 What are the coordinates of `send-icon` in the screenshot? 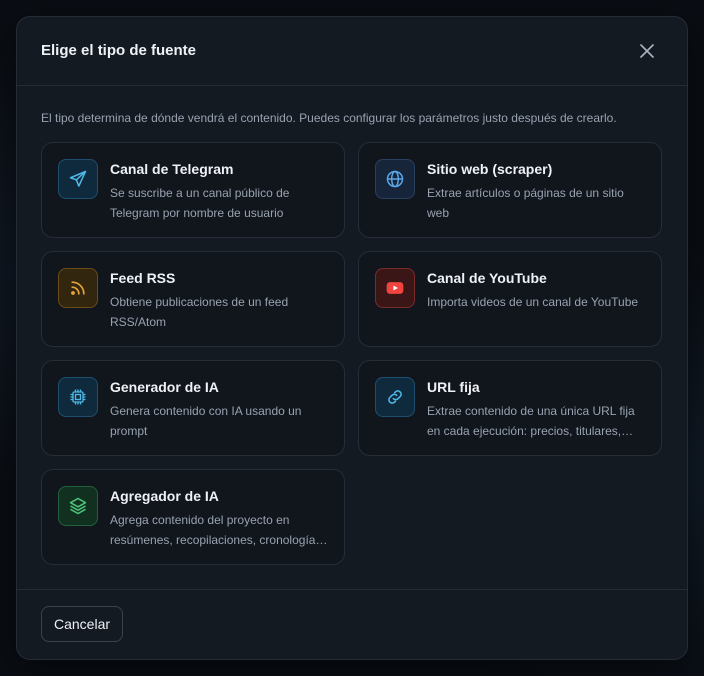 It's located at (78, 178).